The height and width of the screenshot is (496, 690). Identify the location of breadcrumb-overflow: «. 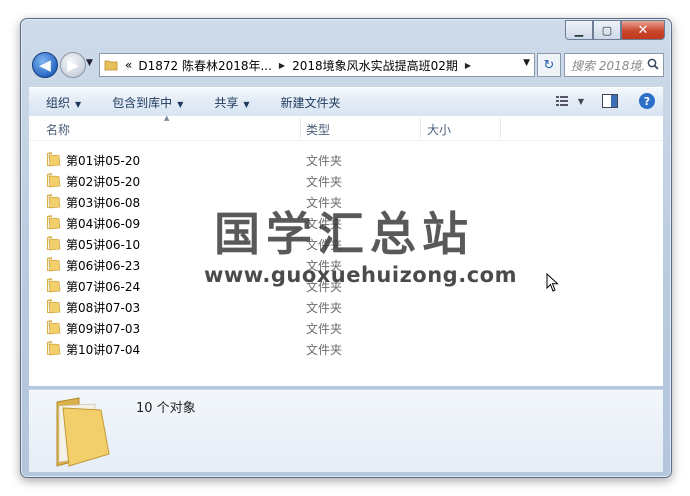
(128, 65).